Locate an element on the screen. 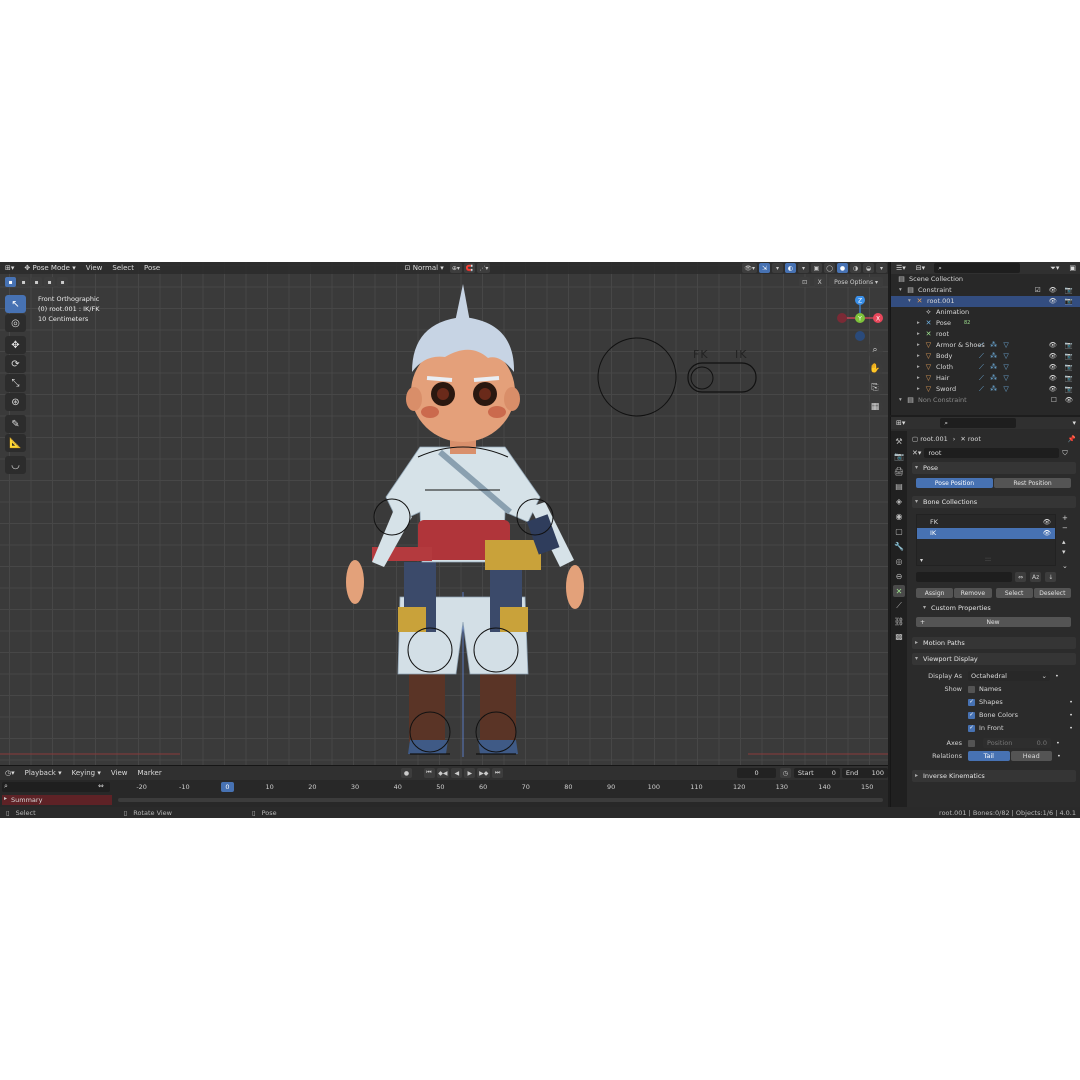 This screenshot has width=1080, height=1080. modifier-tab-icon: 🔧 is located at coordinates (899, 546).